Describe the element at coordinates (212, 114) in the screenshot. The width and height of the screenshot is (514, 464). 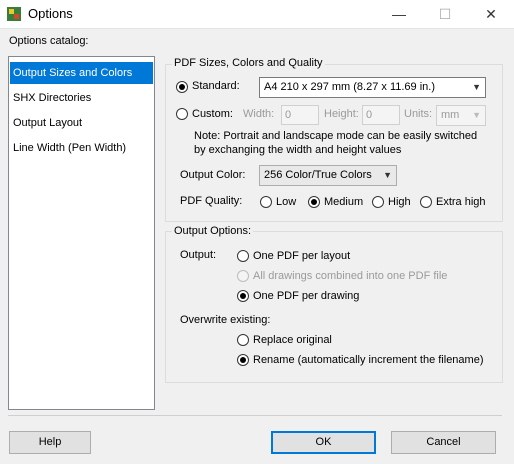
I see `custom-label: Custom:` at that location.